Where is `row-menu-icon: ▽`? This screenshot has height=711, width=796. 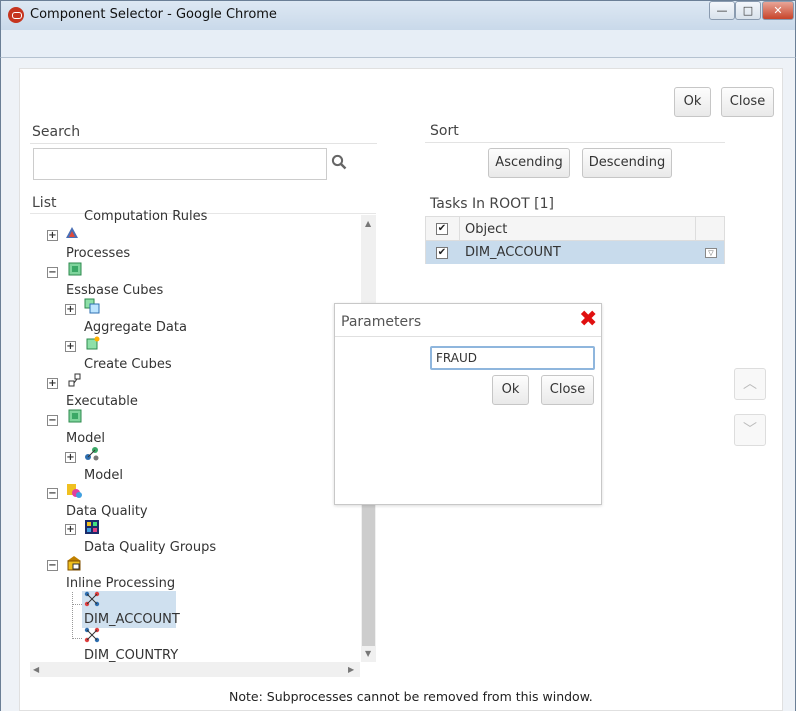
row-menu-icon: ▽ is located at coordinates (711, 253).